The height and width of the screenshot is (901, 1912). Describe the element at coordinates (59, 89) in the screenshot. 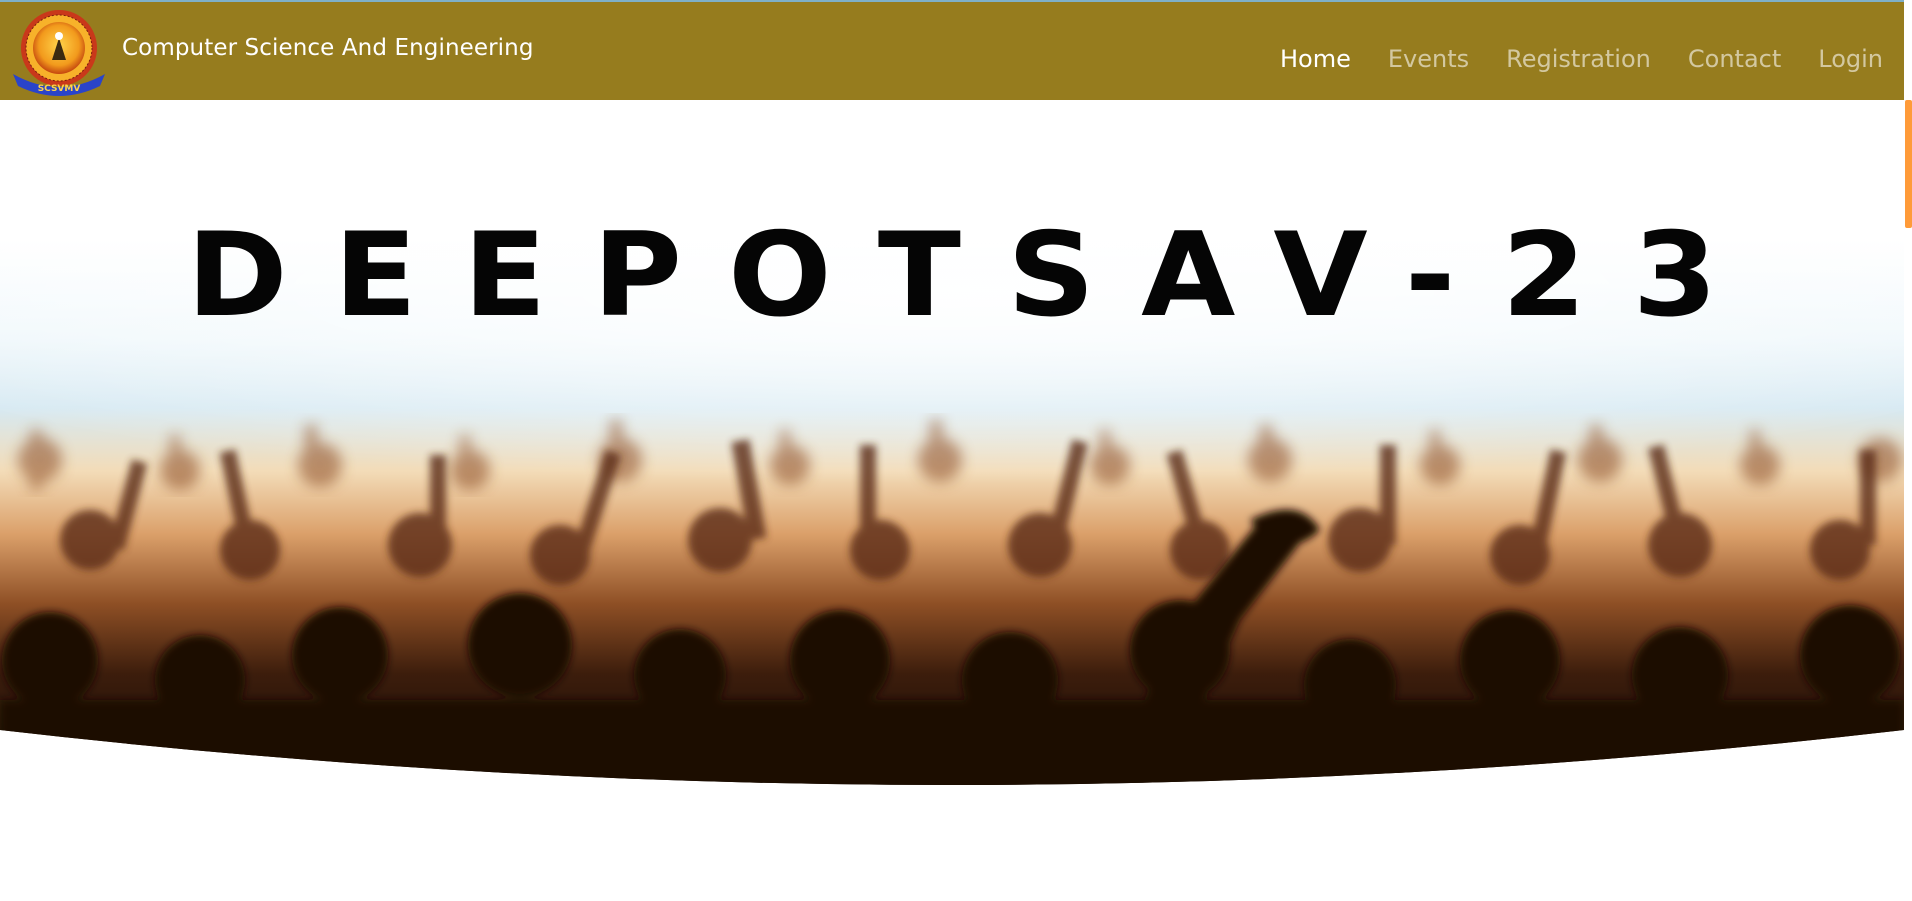

I see `logo-ribbon-text: SCSVMV` at that location.